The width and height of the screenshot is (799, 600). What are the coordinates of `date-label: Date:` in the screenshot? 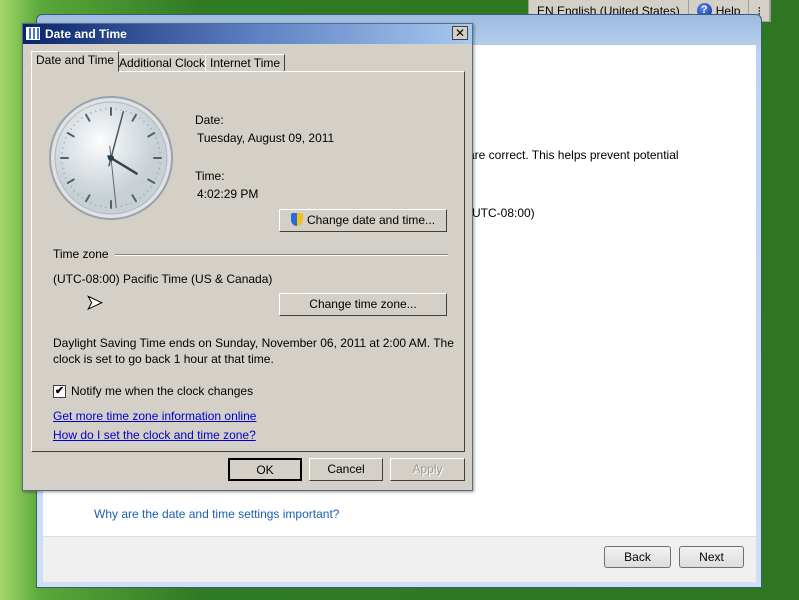 It's located at (209, 120).